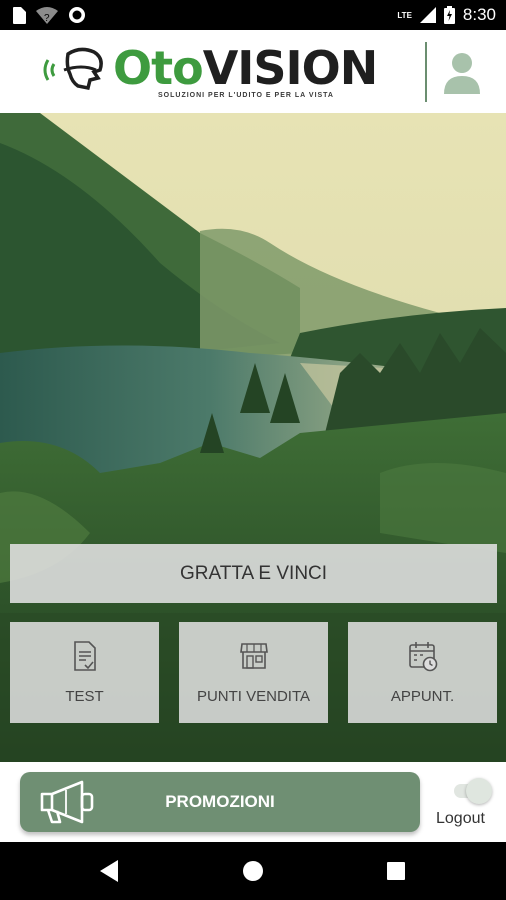  I want to click on document-check-icon, so click(84, 656).